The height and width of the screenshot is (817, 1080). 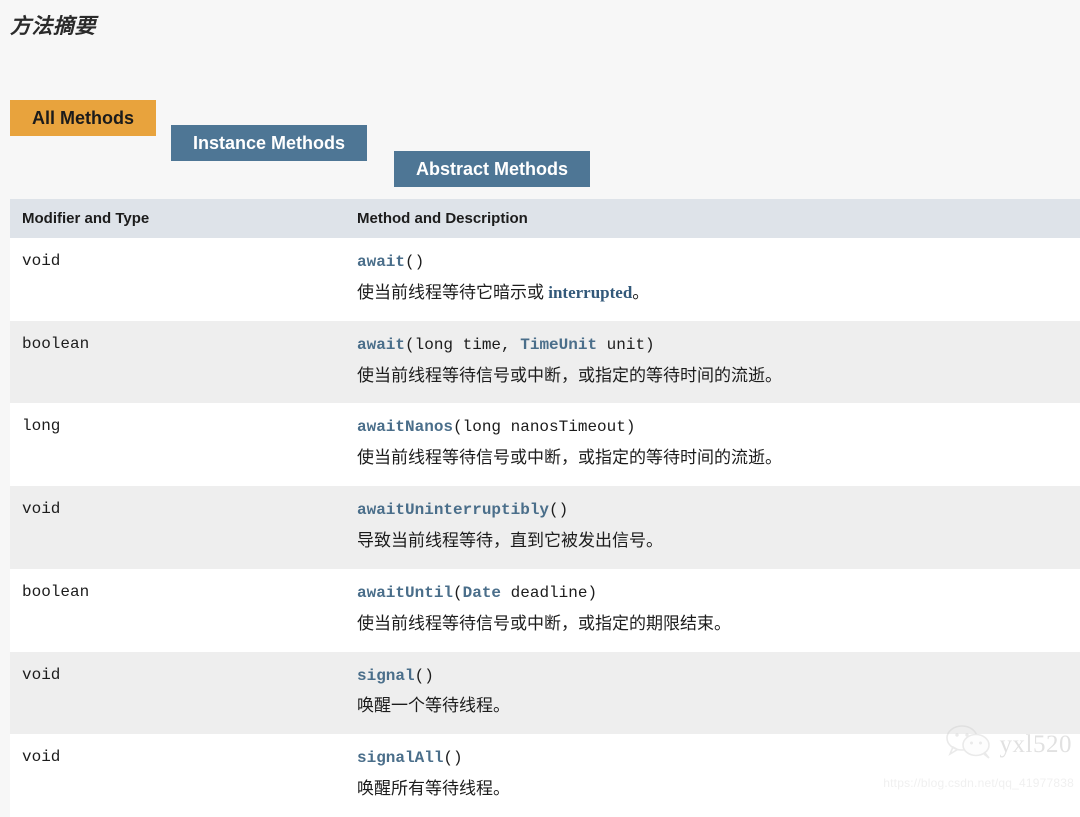 What do you see at coordinates (177, 218) in the screenshot?
I see `column-header-modifier-and-type: Modifier and Type` at bounding box center [177, 218].